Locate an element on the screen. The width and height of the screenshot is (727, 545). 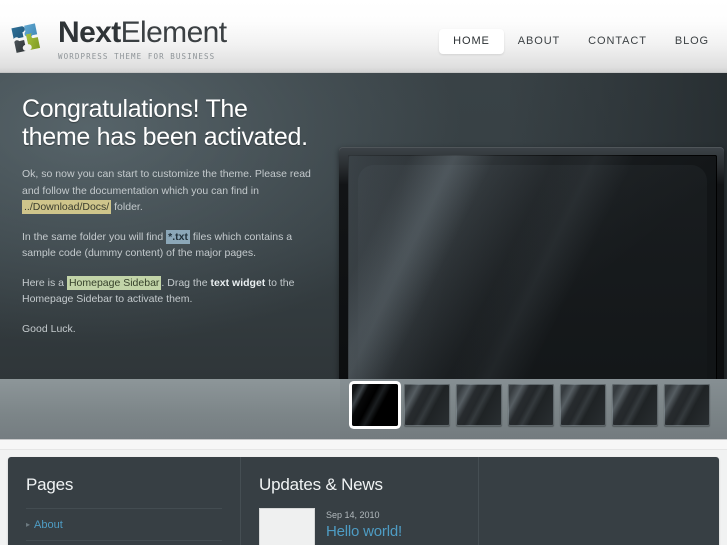
txt-file-highlight: *.txt is located at coordinates (178, 236).